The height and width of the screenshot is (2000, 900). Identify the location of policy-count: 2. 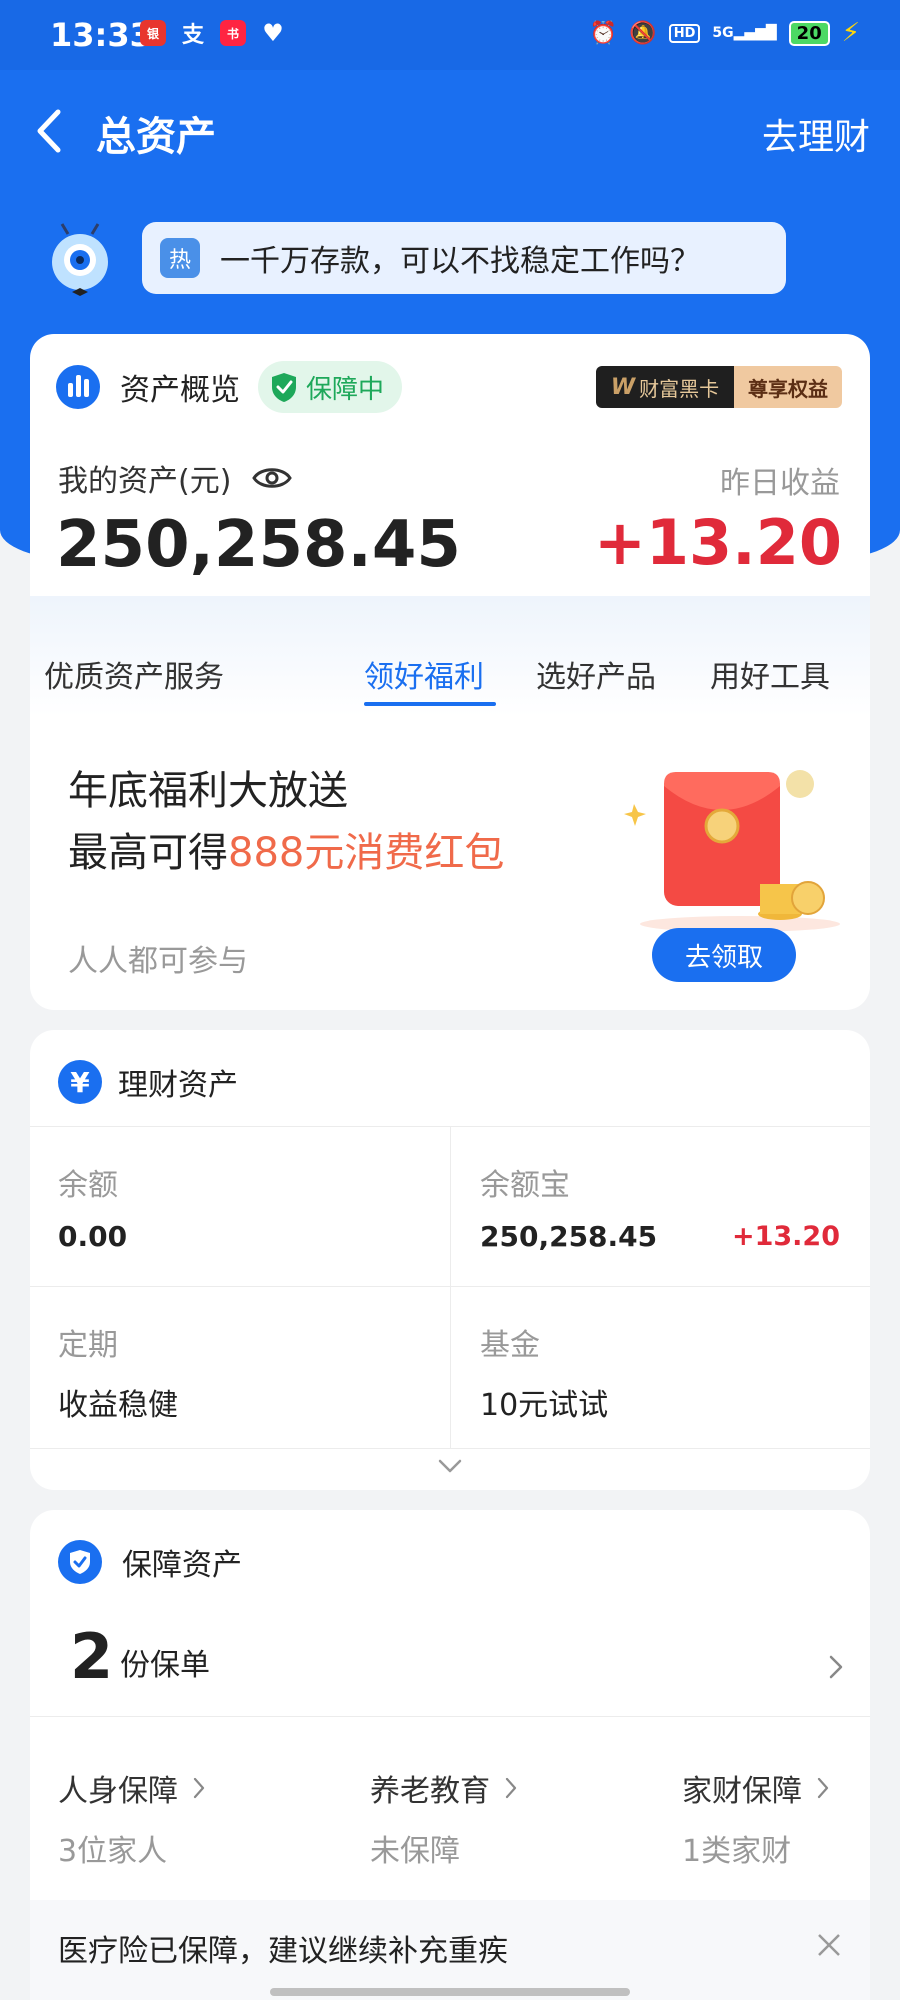
(92, 1656).